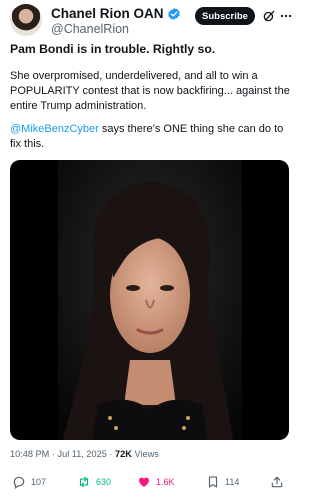  Describe the element at coordinates (173, 13) in the screenshot. I see `verified-badge-icon` at that location.